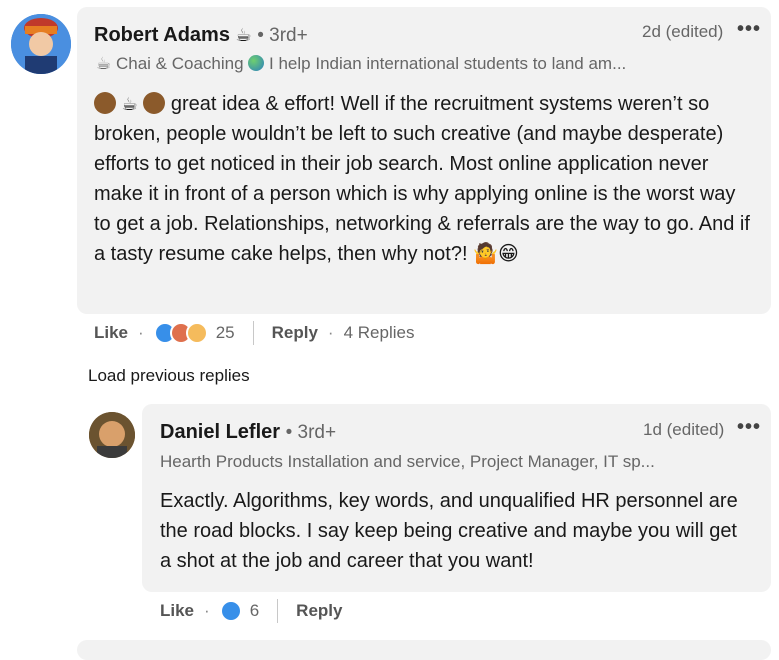 The image size is (779, 660). What do you see at coordinates (112, 435) in the screenshot?
I see `daniel-lefler-avatar` at bounding box center [112, 435].